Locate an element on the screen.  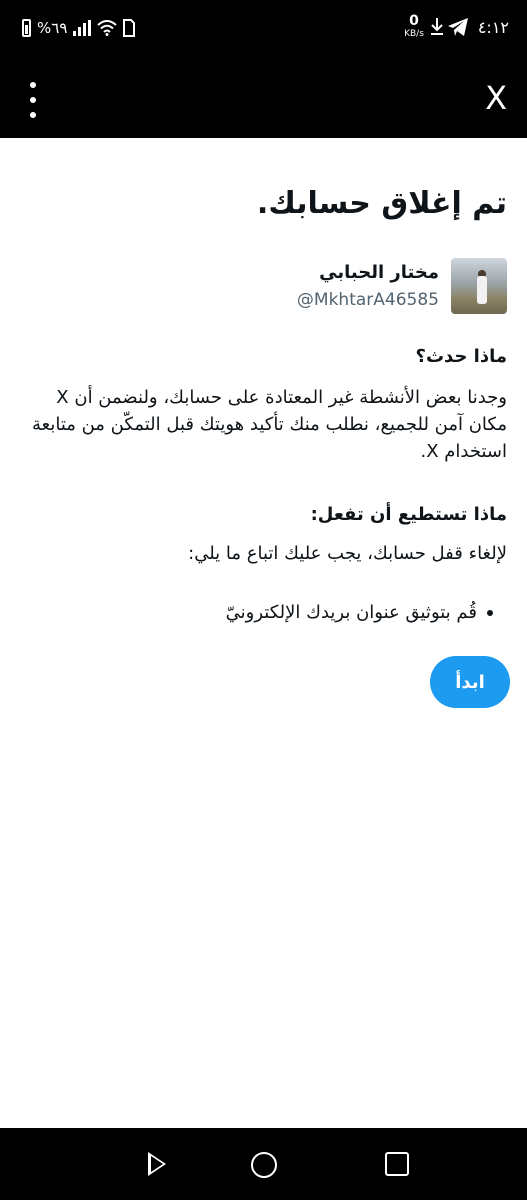
clock: ٤:١٢ is located at coordinates (493, 27).